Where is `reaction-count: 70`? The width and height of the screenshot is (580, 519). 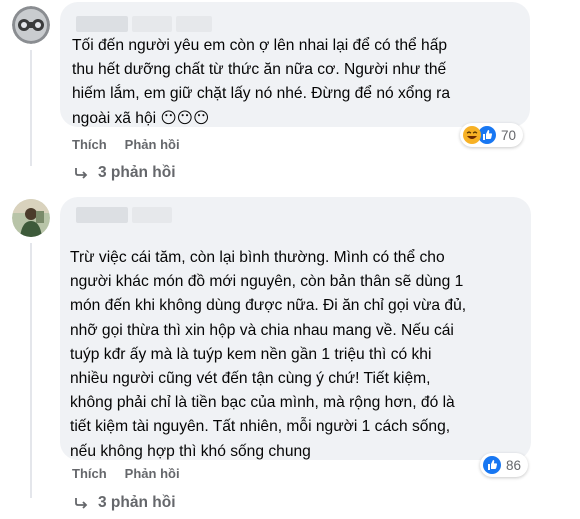
reaction-count: 70 is located at coordinates (509, 135).